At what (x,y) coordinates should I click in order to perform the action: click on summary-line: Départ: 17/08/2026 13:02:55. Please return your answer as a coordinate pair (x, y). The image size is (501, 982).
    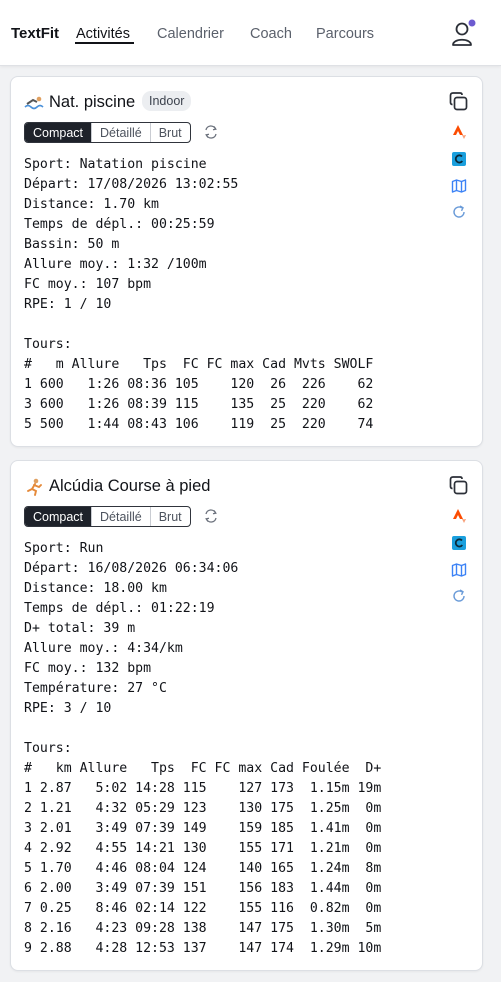
    Looking at the image, I should click on (131, 184).